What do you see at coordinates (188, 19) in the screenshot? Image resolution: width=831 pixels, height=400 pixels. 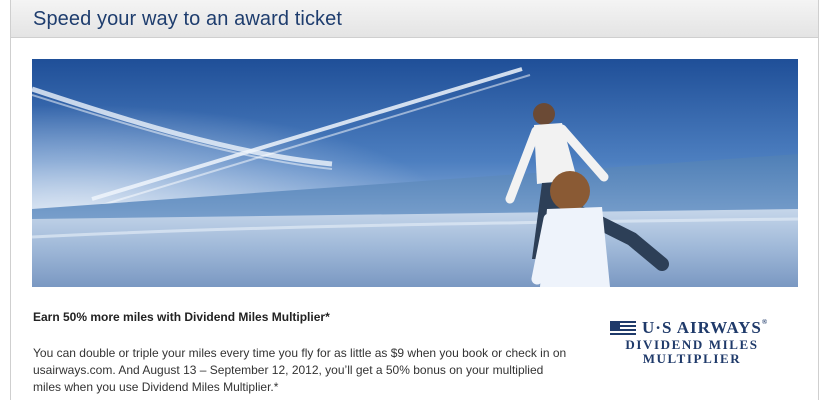 I see `page-title: Speed your way to an award ticket` at bounding box center [188, 19].